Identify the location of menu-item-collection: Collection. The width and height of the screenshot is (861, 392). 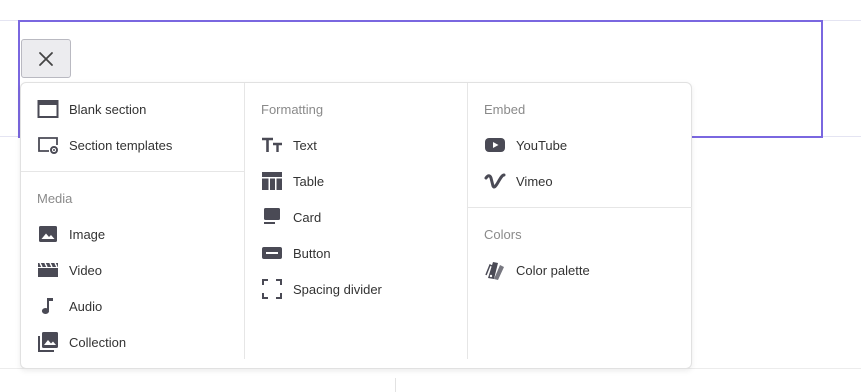
(81, 342).